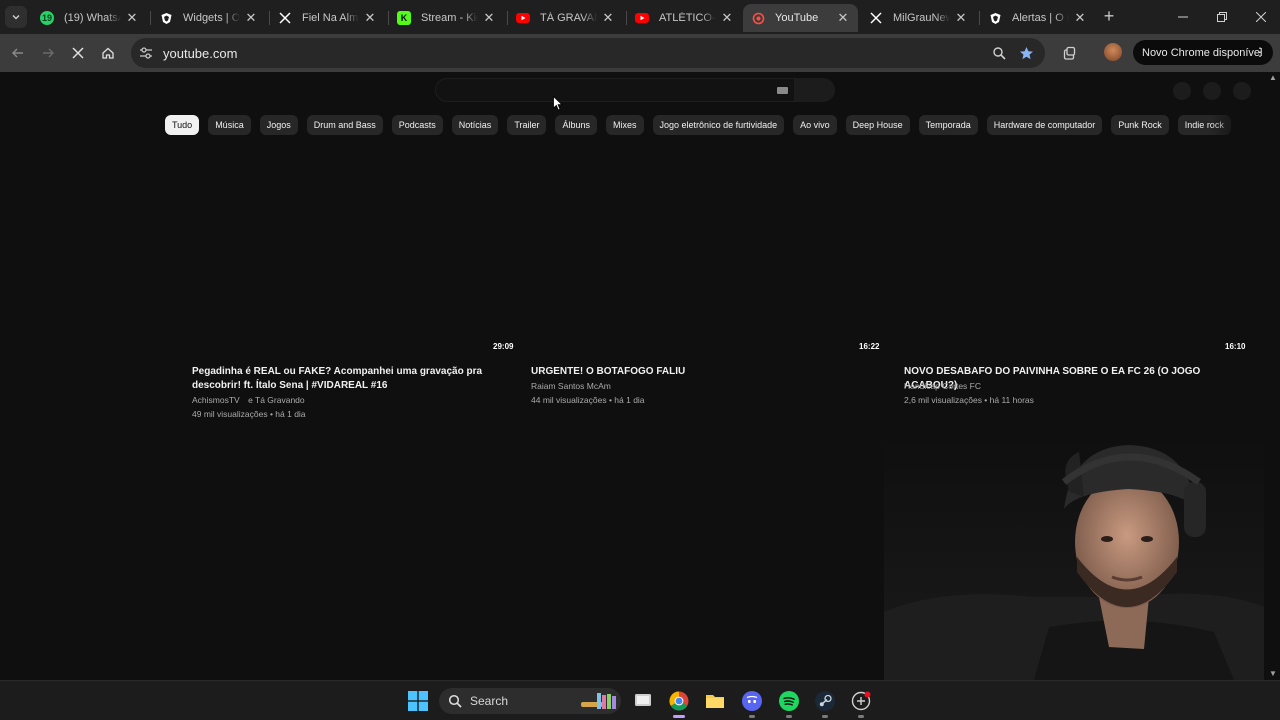  I want to click on channel-name: Handicap Cortes FC, so click(942, 386).